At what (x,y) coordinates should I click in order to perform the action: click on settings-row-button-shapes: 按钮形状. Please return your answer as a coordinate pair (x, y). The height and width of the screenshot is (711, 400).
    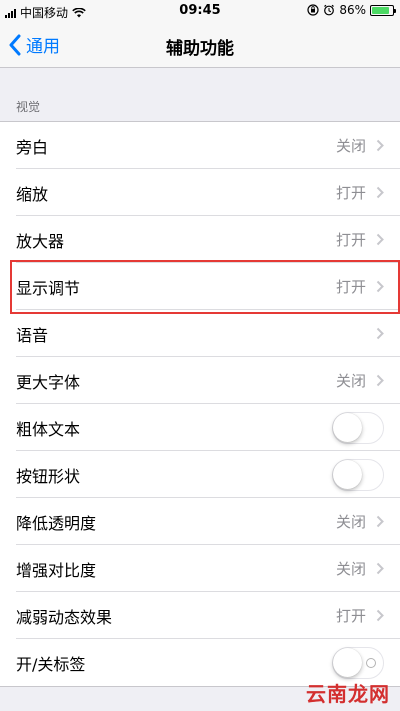
    Looking at the image, I should click on (200, 474).